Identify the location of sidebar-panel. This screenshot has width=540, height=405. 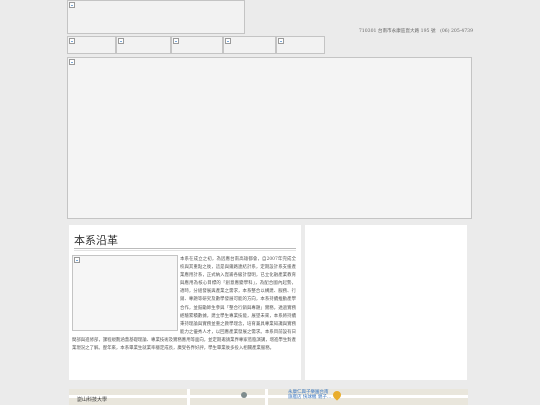
(386, 302).